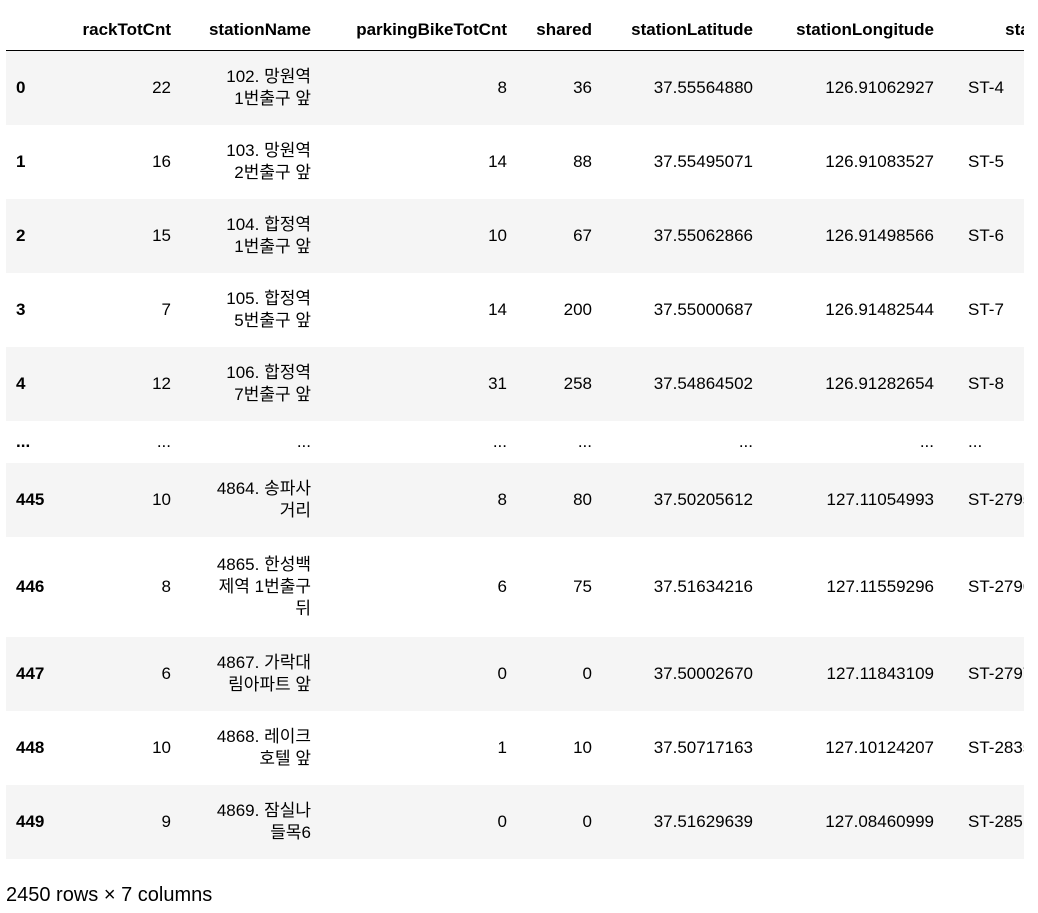  I want to click on cell-station-id: ST-5, so click(986, 161).